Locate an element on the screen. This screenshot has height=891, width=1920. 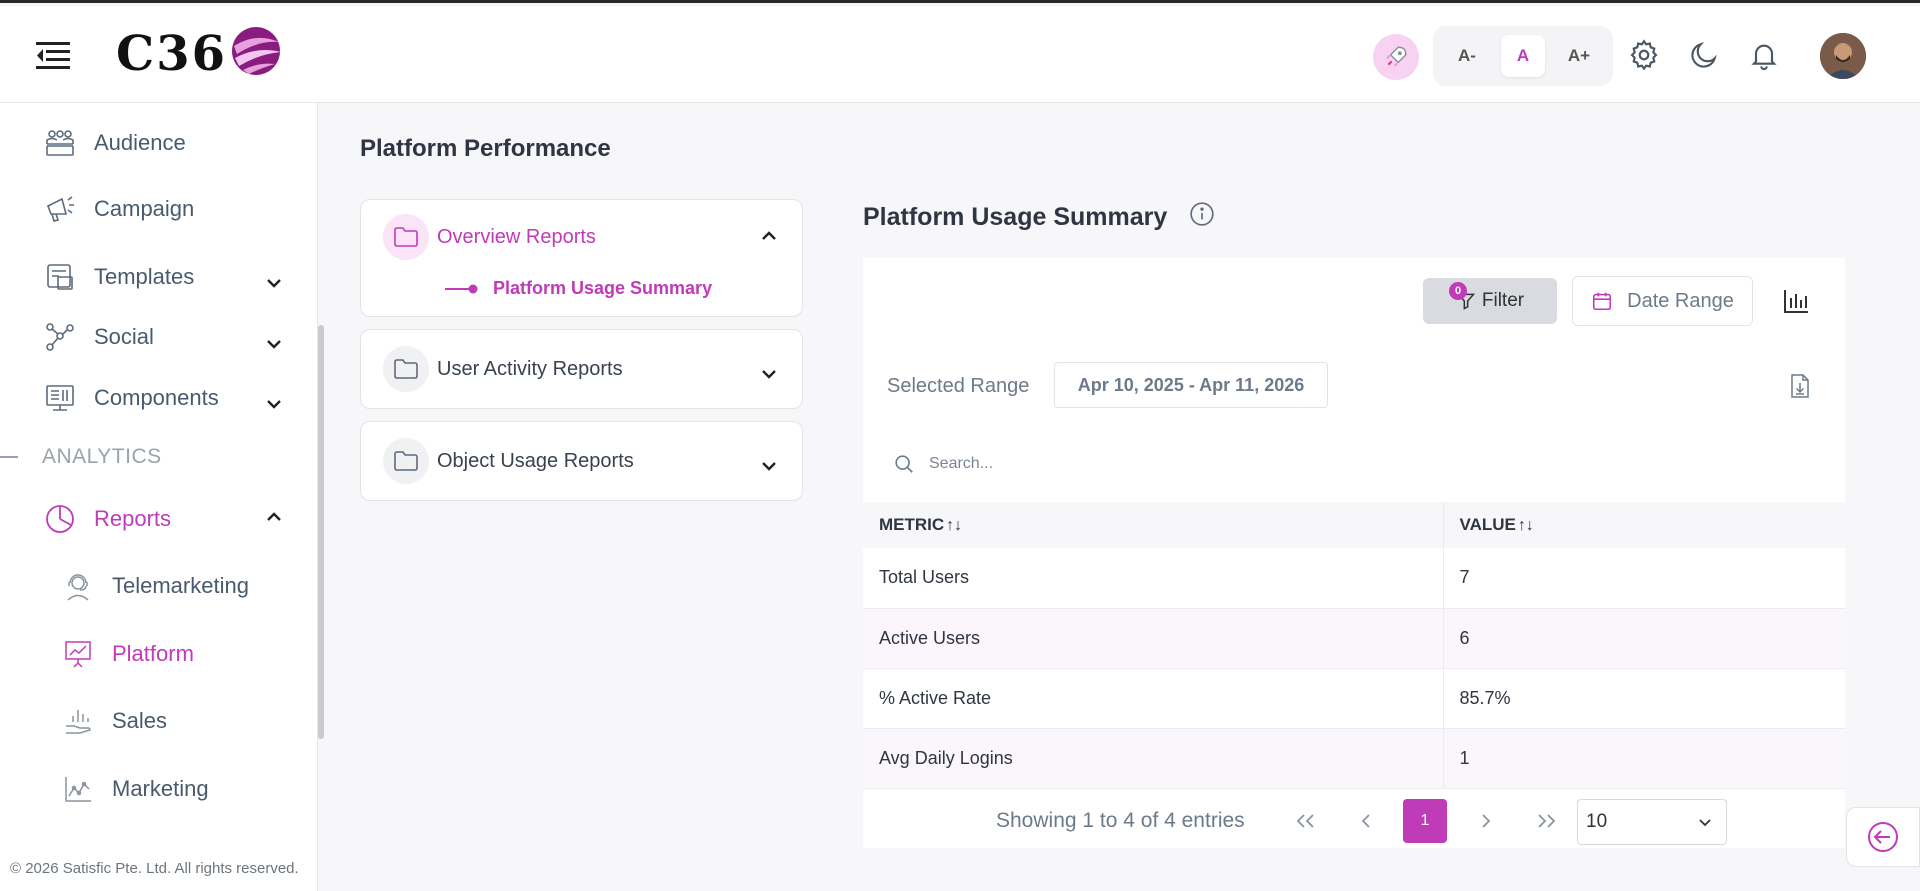
hand-chart-icon is located at coordinates (78, 721).